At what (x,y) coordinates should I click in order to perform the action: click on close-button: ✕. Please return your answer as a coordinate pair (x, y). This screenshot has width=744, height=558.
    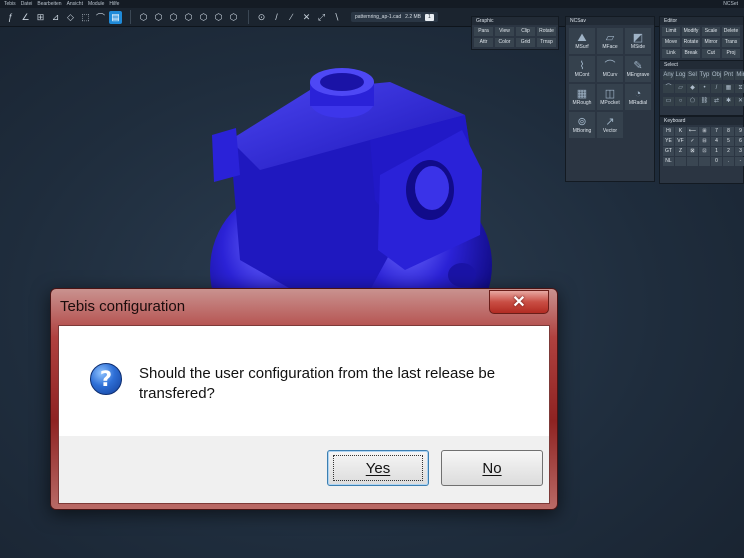
    Looking at the image, I should click on (519, 302).